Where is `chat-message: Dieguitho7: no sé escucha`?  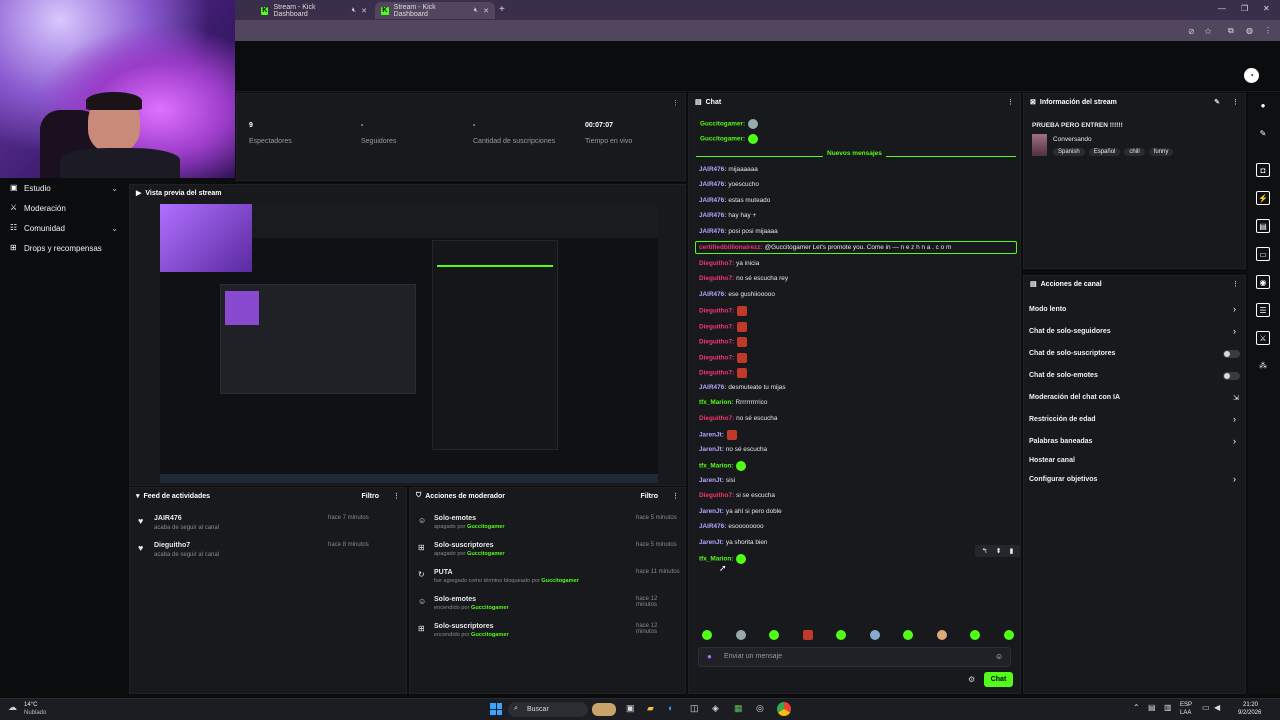
chat-message: Dieguitho7: no sé escucha is located at coordinates (738, 418).